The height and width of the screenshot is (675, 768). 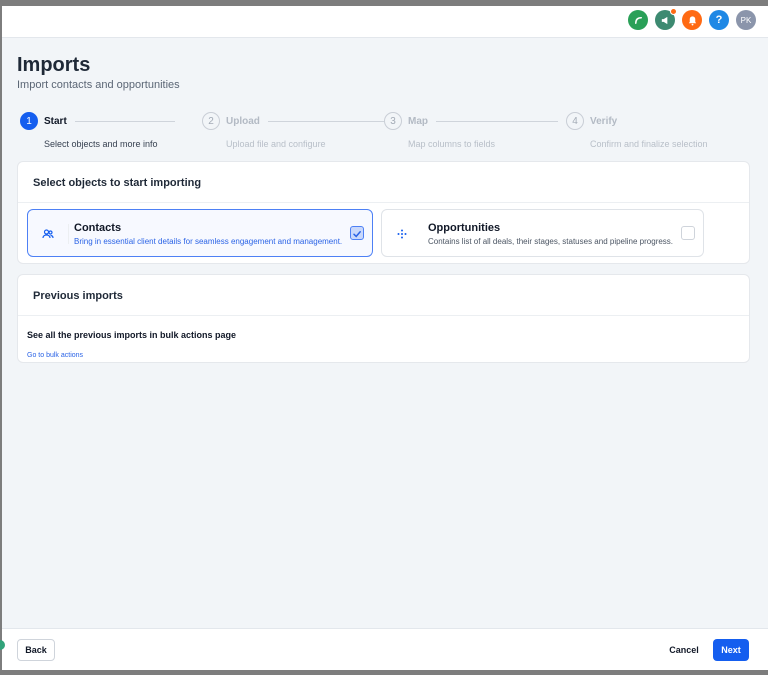 What do you see at coordinates (383, 295) in the screenshot?
I see `previous-imports-heading: Previous imports` at bounding box center [383, 295].